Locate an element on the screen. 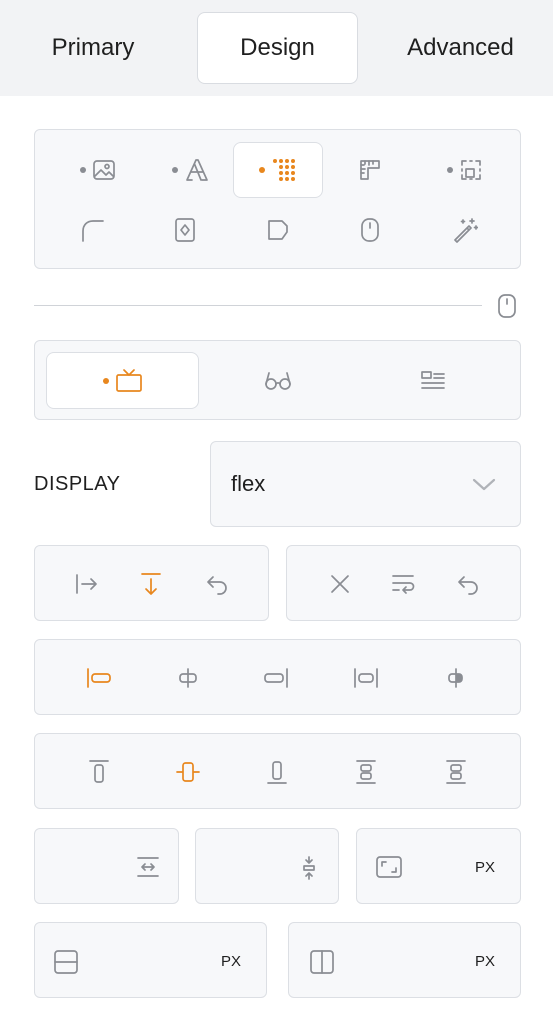 This screenshot has height=1024, width=553. direction-row-button is located at coordinates (87, 584).